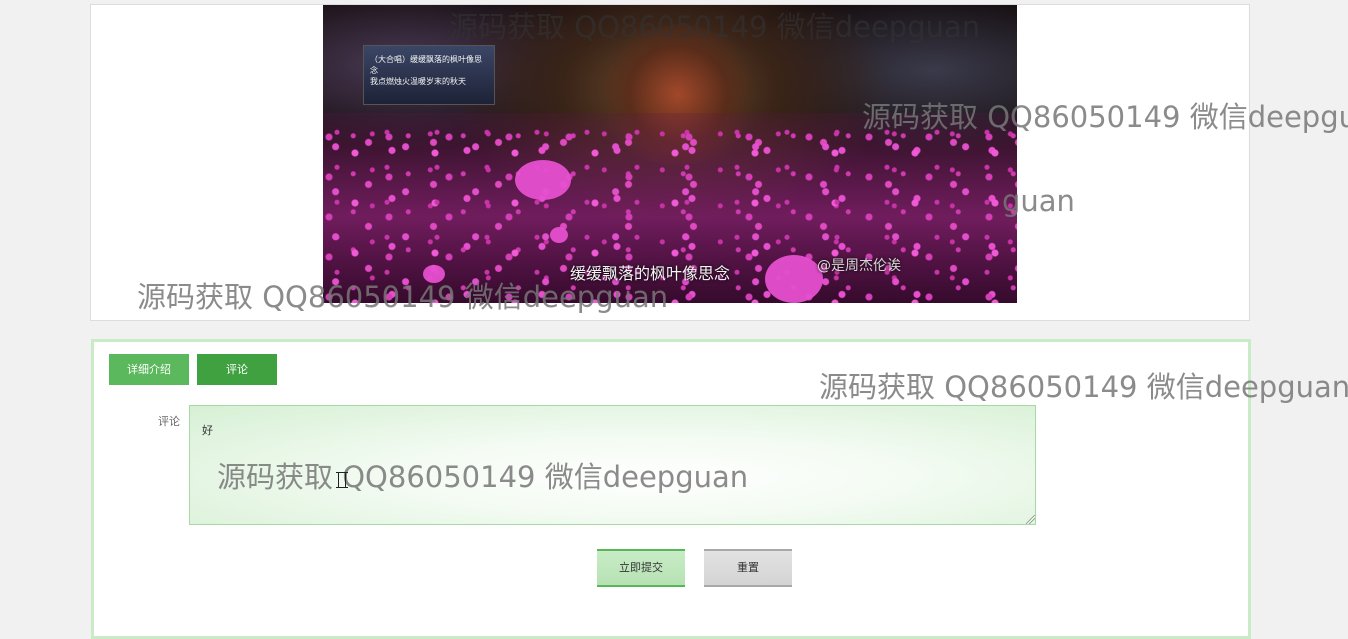 The width and height of the screenshot is (1348, 639). I want to click on watermark-text: guan, so click(1038, 201).